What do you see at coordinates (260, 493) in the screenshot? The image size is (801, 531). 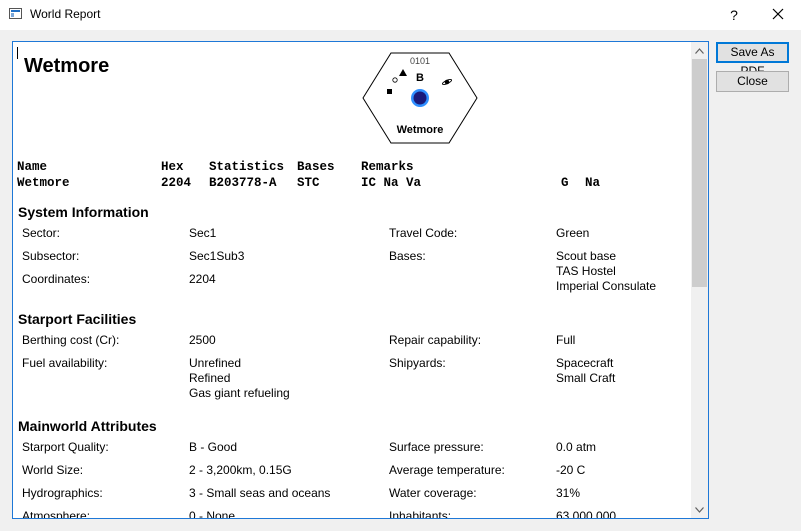 I see `hydrographics-value: 3 - Small seas and oceans` at bounding box center [260, 493].